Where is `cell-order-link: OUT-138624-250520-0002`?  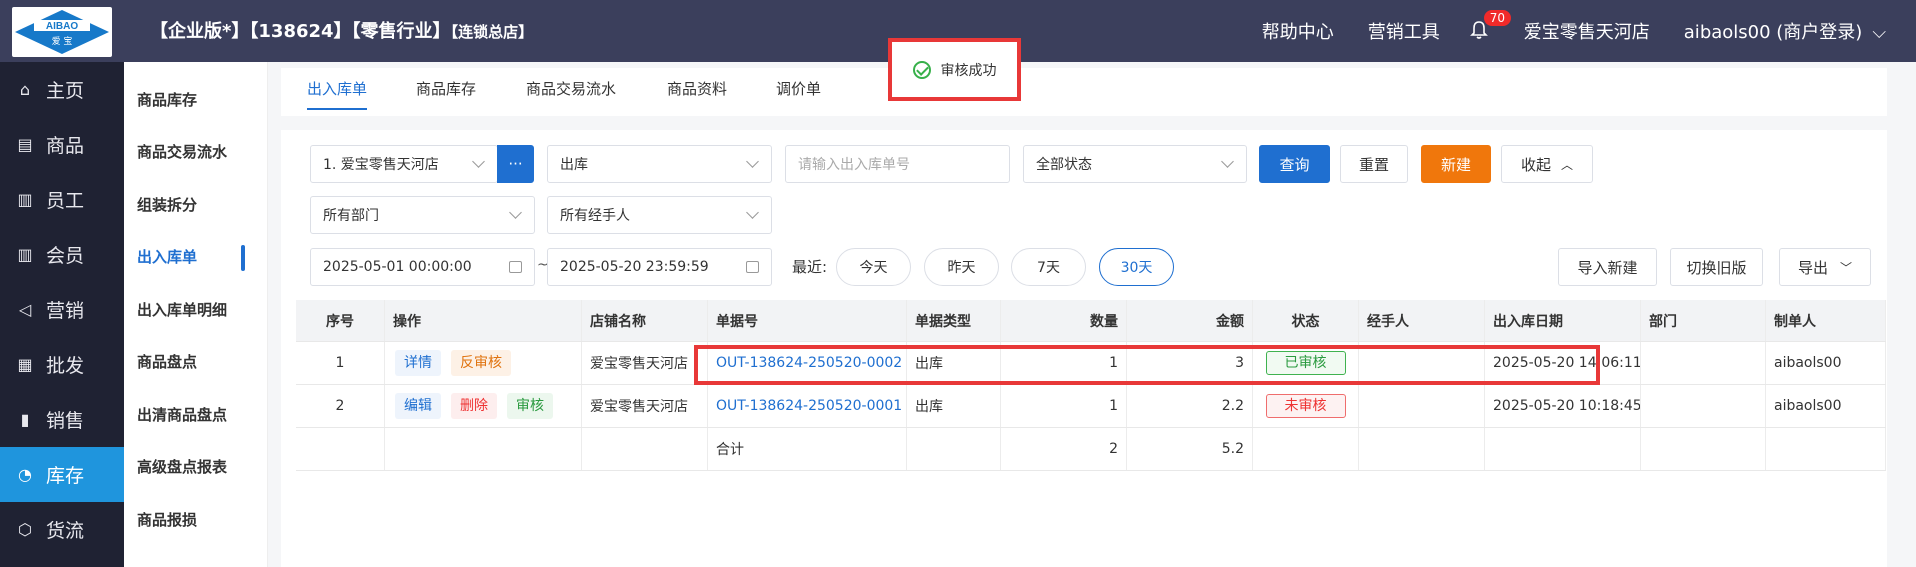
cell-order-link: OUT-138624-250520-0002 is located at coordinates (807, 363).